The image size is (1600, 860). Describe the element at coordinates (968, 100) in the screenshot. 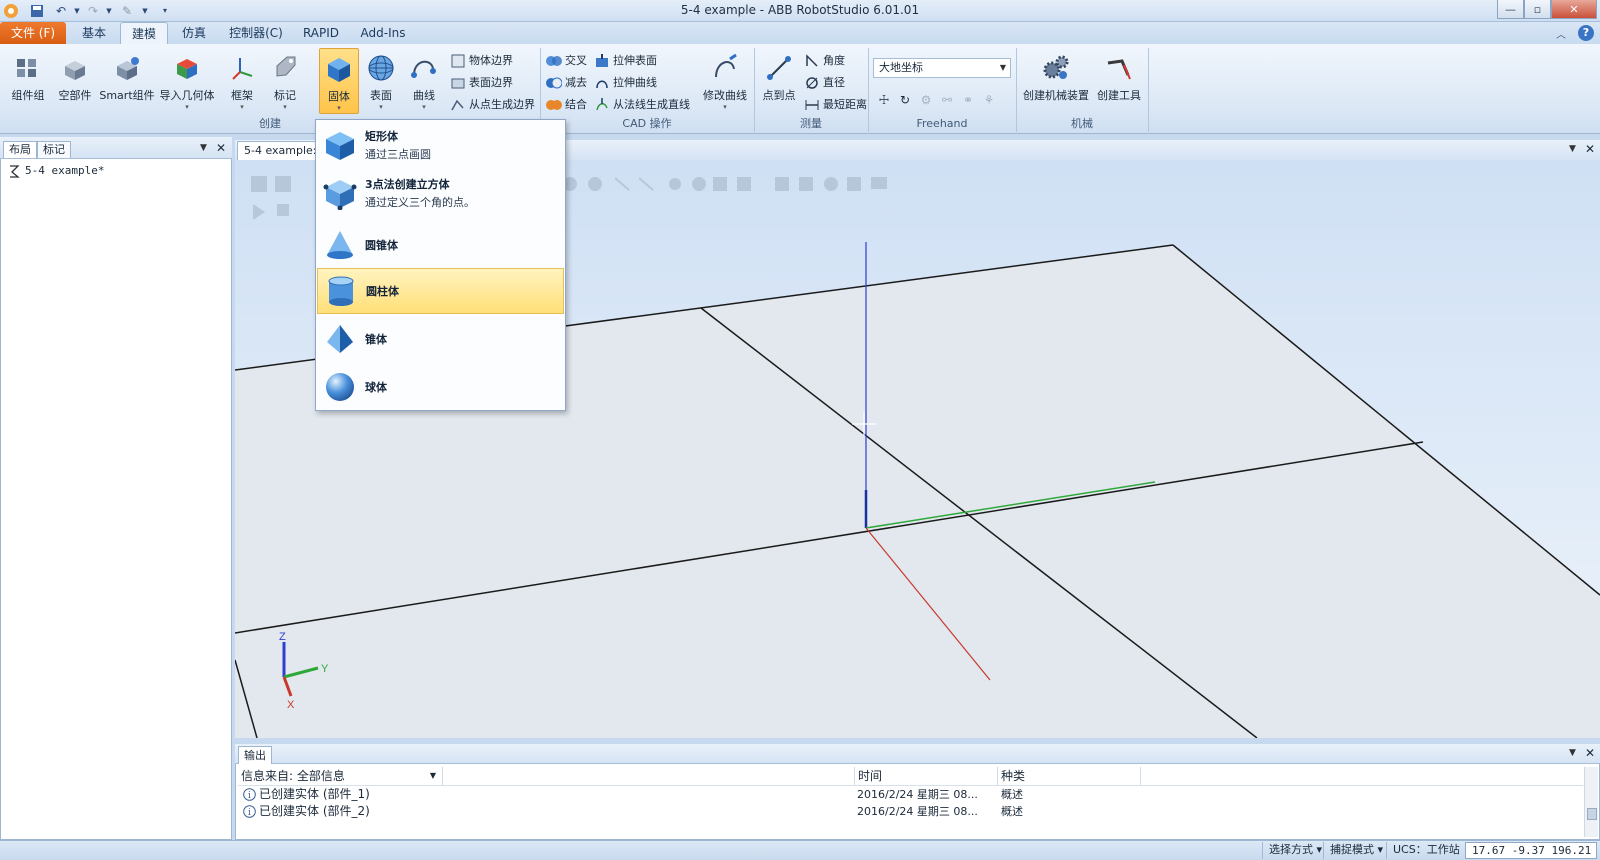

I see `jog-reorient-icon: ⚭` at that location.